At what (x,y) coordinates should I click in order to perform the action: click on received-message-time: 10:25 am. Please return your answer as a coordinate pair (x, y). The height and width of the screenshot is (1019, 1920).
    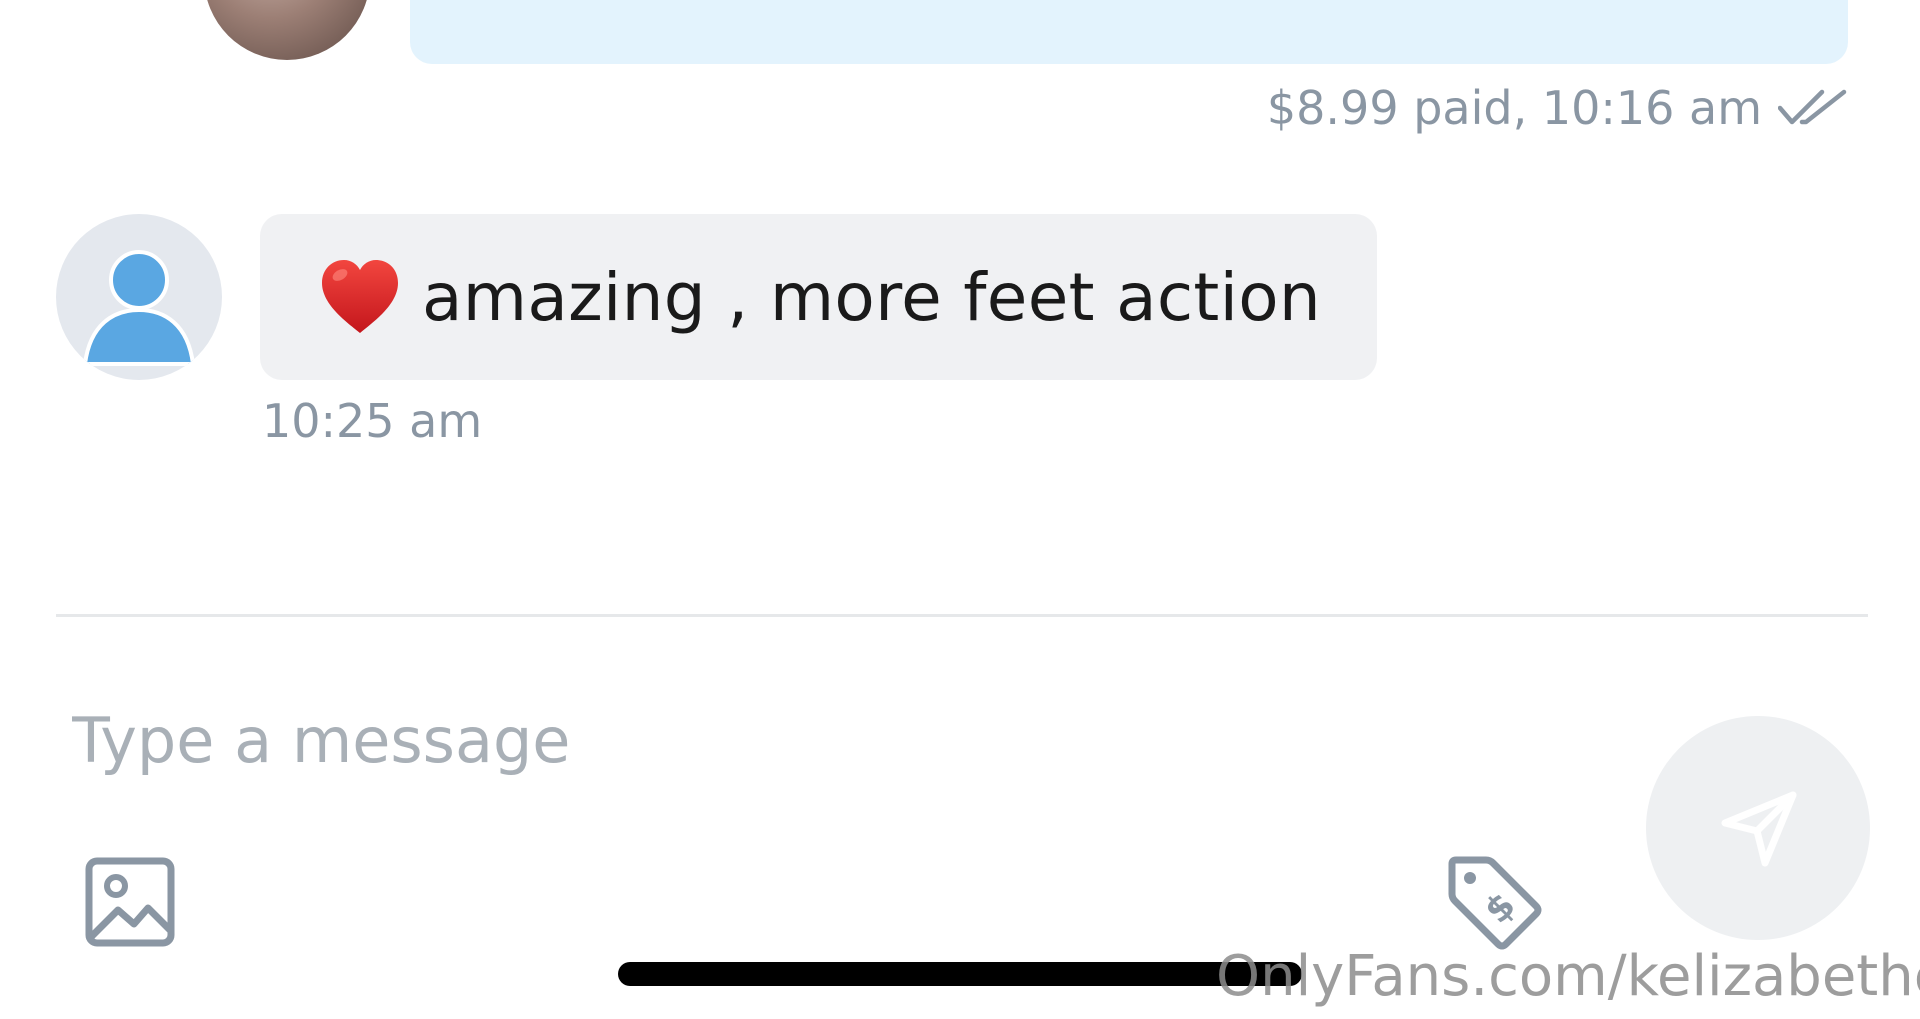
    Looking at the image, I should click on (372, 421).